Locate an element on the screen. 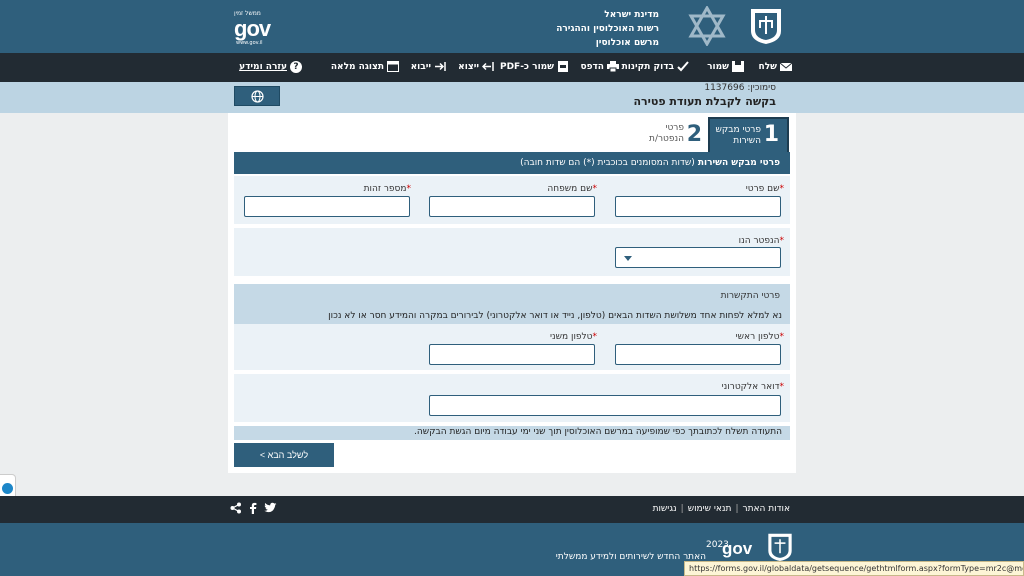 The height and width of the screenshot is (576, 1024). id-number-input is located at coordinates (327, 206).